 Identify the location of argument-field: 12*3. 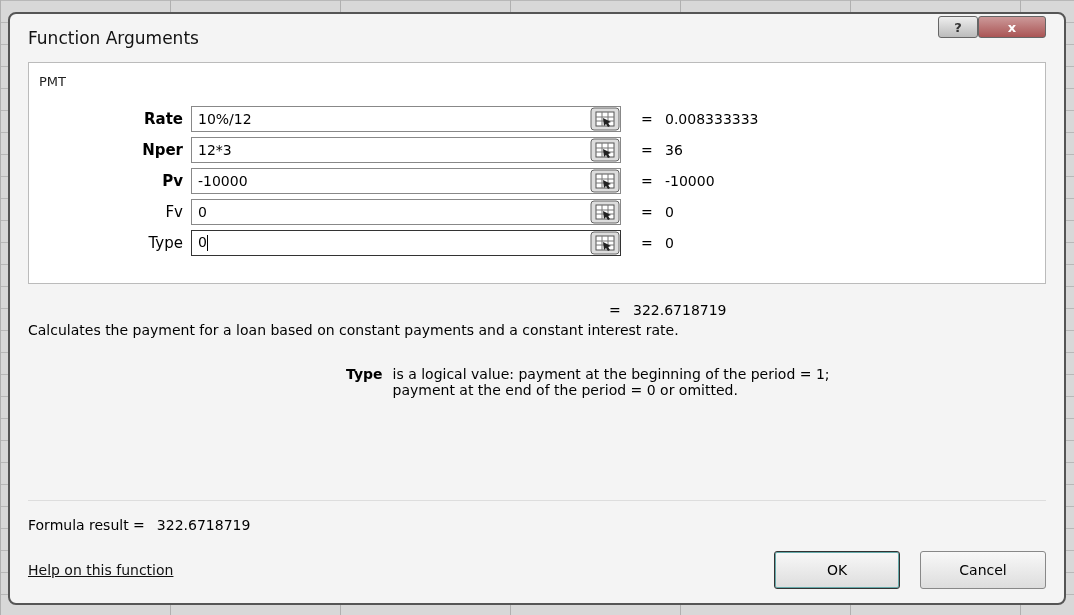
(406, 149).